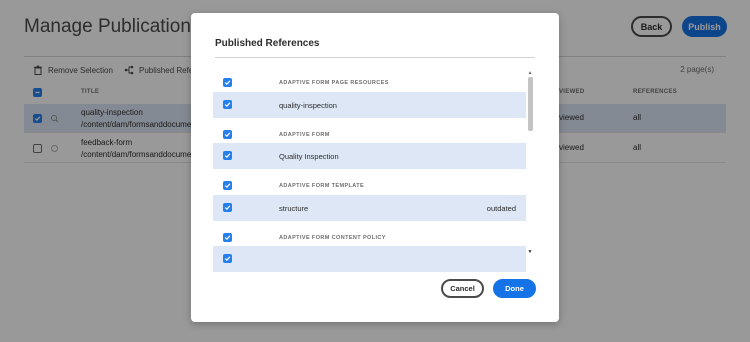 This screenshot has height=342, width=750. Describe the element at coordinates (514, 288) in the screenshot. I see `done-button: Done` at that location.